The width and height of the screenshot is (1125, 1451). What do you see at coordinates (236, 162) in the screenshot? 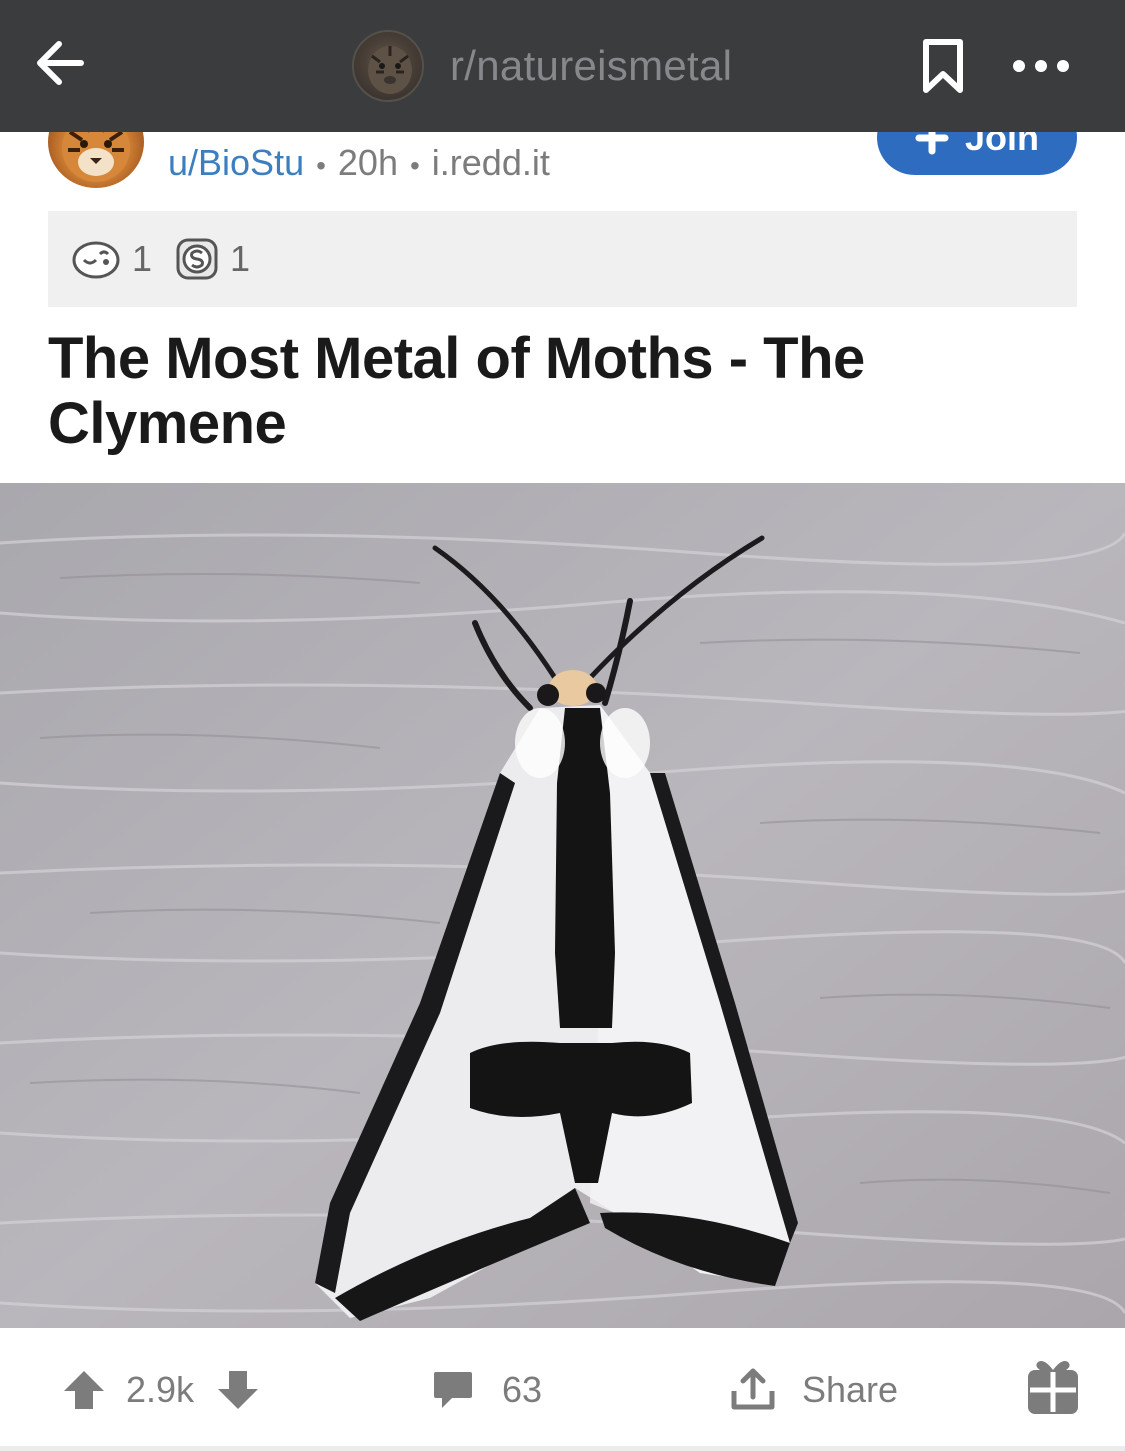
I see `author-link: u/BioStu` at bounding box center [236, 162].